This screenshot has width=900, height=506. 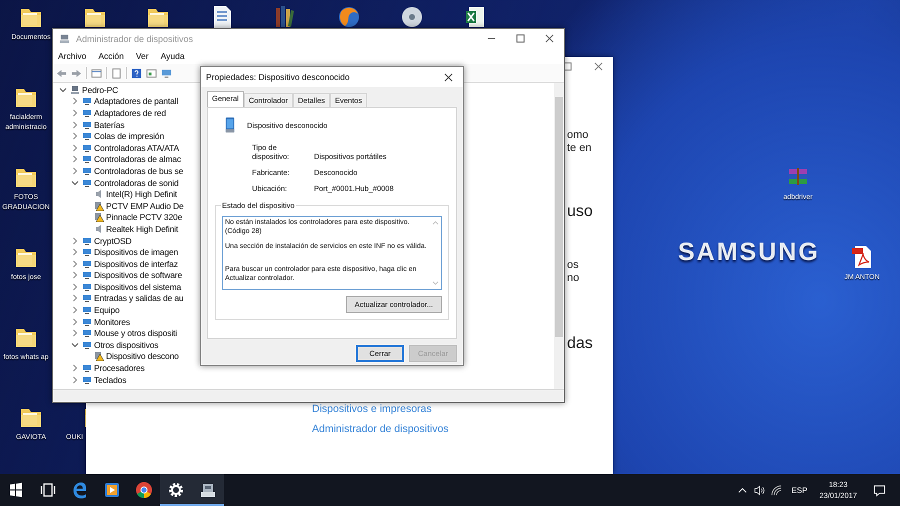 What do you see at coordinates (130, 113) in the screenshot?
I see `tree-item: Adaptadores de red` at bounding box center [130, 113].